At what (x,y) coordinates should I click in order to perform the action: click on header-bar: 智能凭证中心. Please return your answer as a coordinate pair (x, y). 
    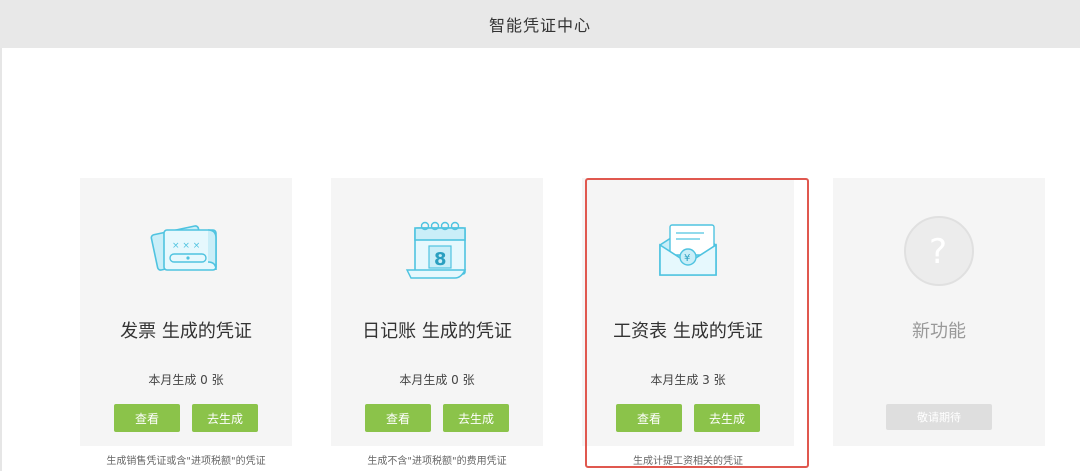
    Looking at the image, I should click on (540, 24).